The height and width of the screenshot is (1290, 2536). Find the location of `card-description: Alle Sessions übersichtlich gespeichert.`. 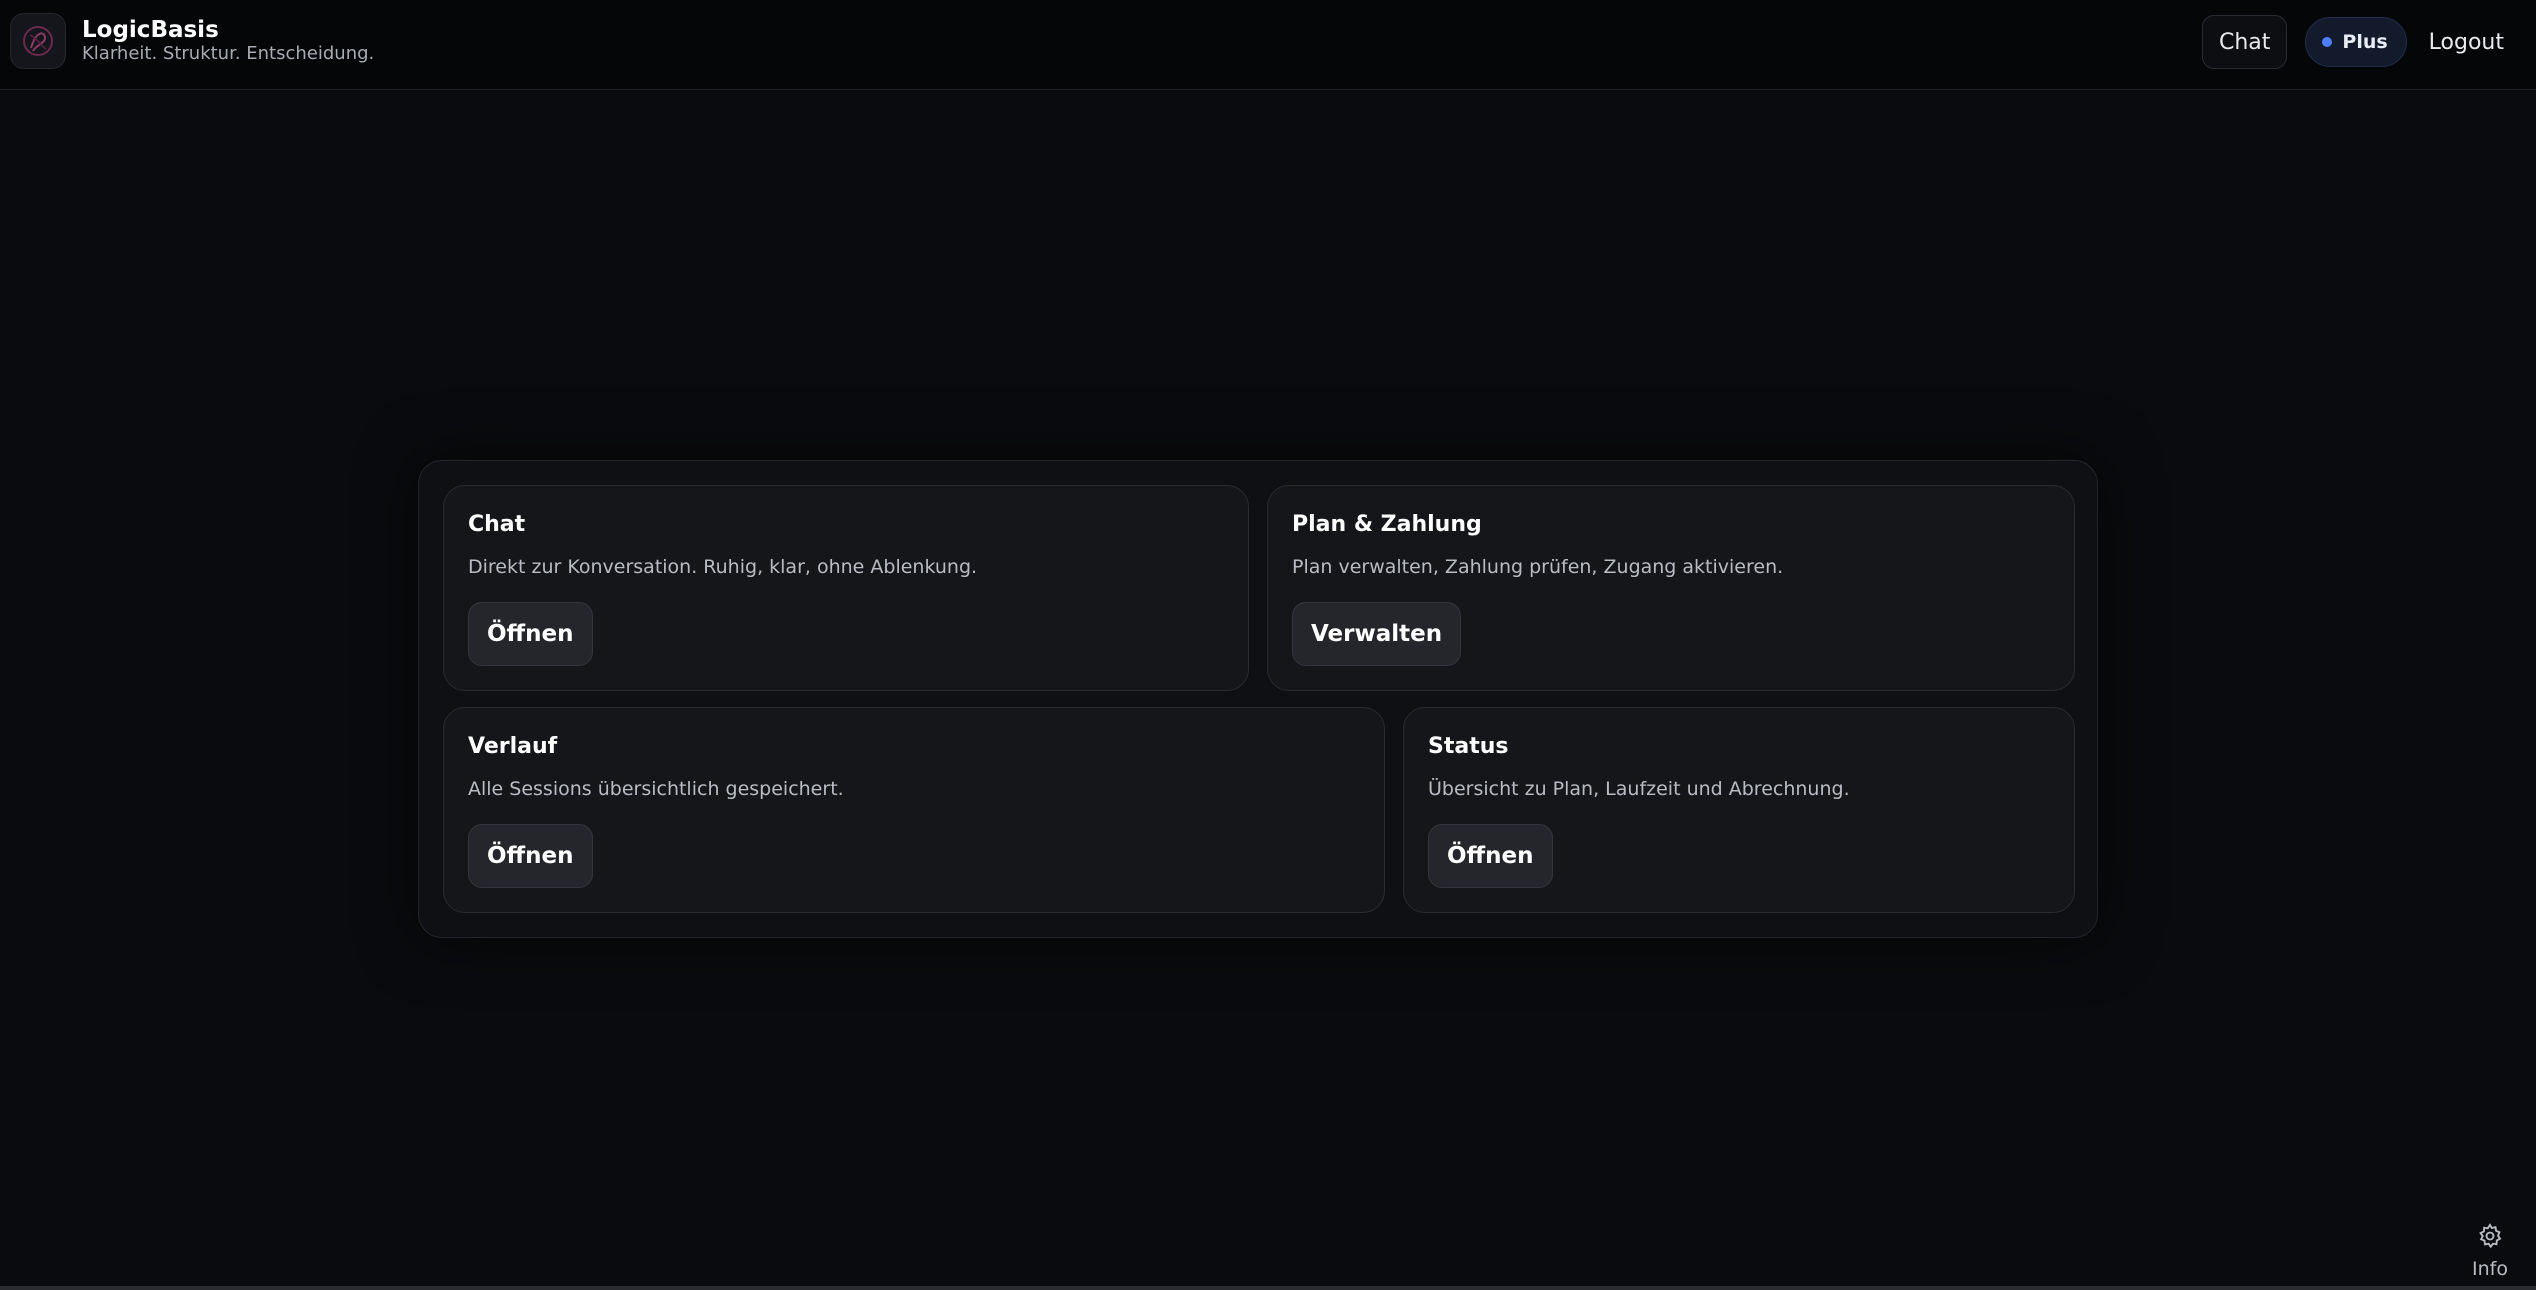

card-description: Alle Sessions übersichtlich gespeichert. is located at coordinates (656, 789).